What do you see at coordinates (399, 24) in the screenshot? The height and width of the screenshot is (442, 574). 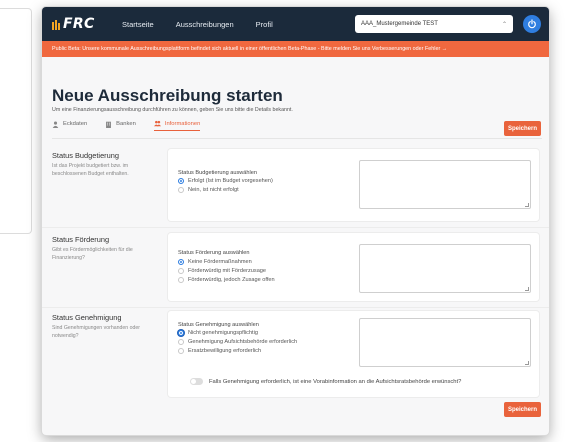 I see `organization-select-value: AAA_Mustergemeinde TEST` at bounding box center [399, 24].